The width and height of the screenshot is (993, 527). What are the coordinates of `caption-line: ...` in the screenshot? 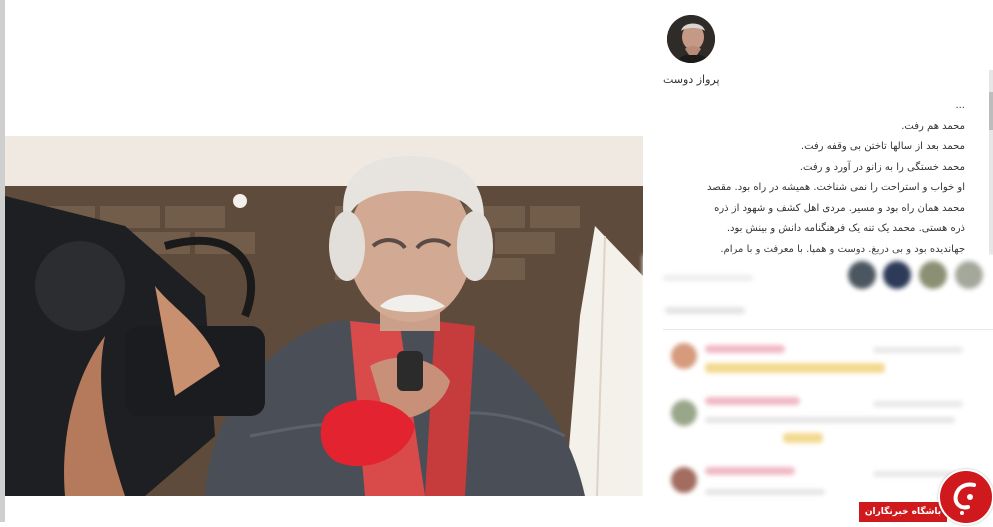 It's located at (960, 105).